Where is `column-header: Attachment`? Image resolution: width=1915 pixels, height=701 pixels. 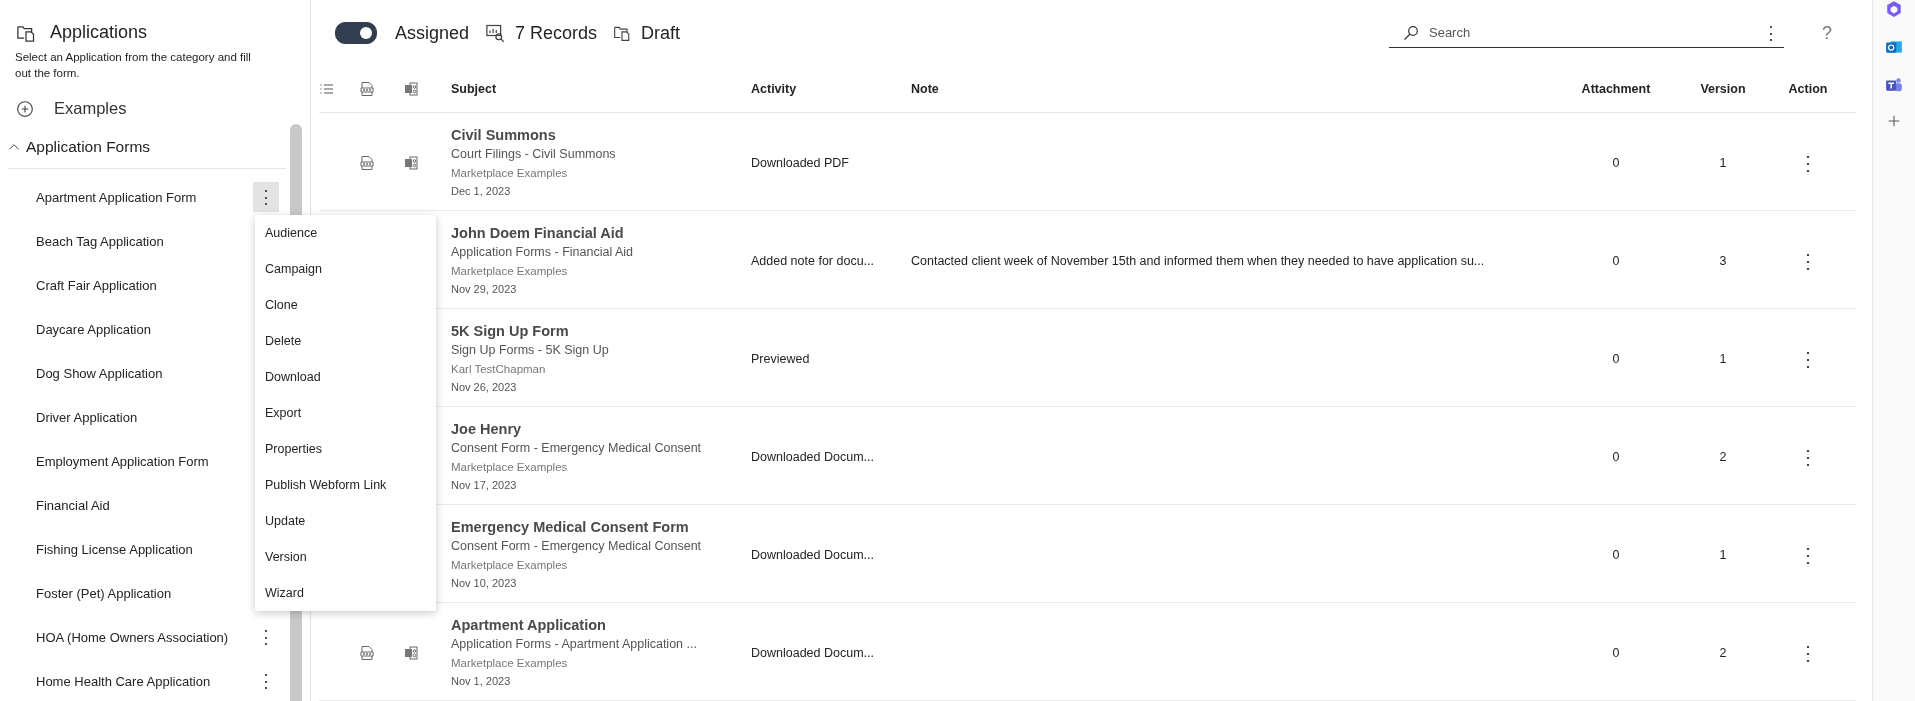 column-header: Attachment is located at coordinates (1616, 89).